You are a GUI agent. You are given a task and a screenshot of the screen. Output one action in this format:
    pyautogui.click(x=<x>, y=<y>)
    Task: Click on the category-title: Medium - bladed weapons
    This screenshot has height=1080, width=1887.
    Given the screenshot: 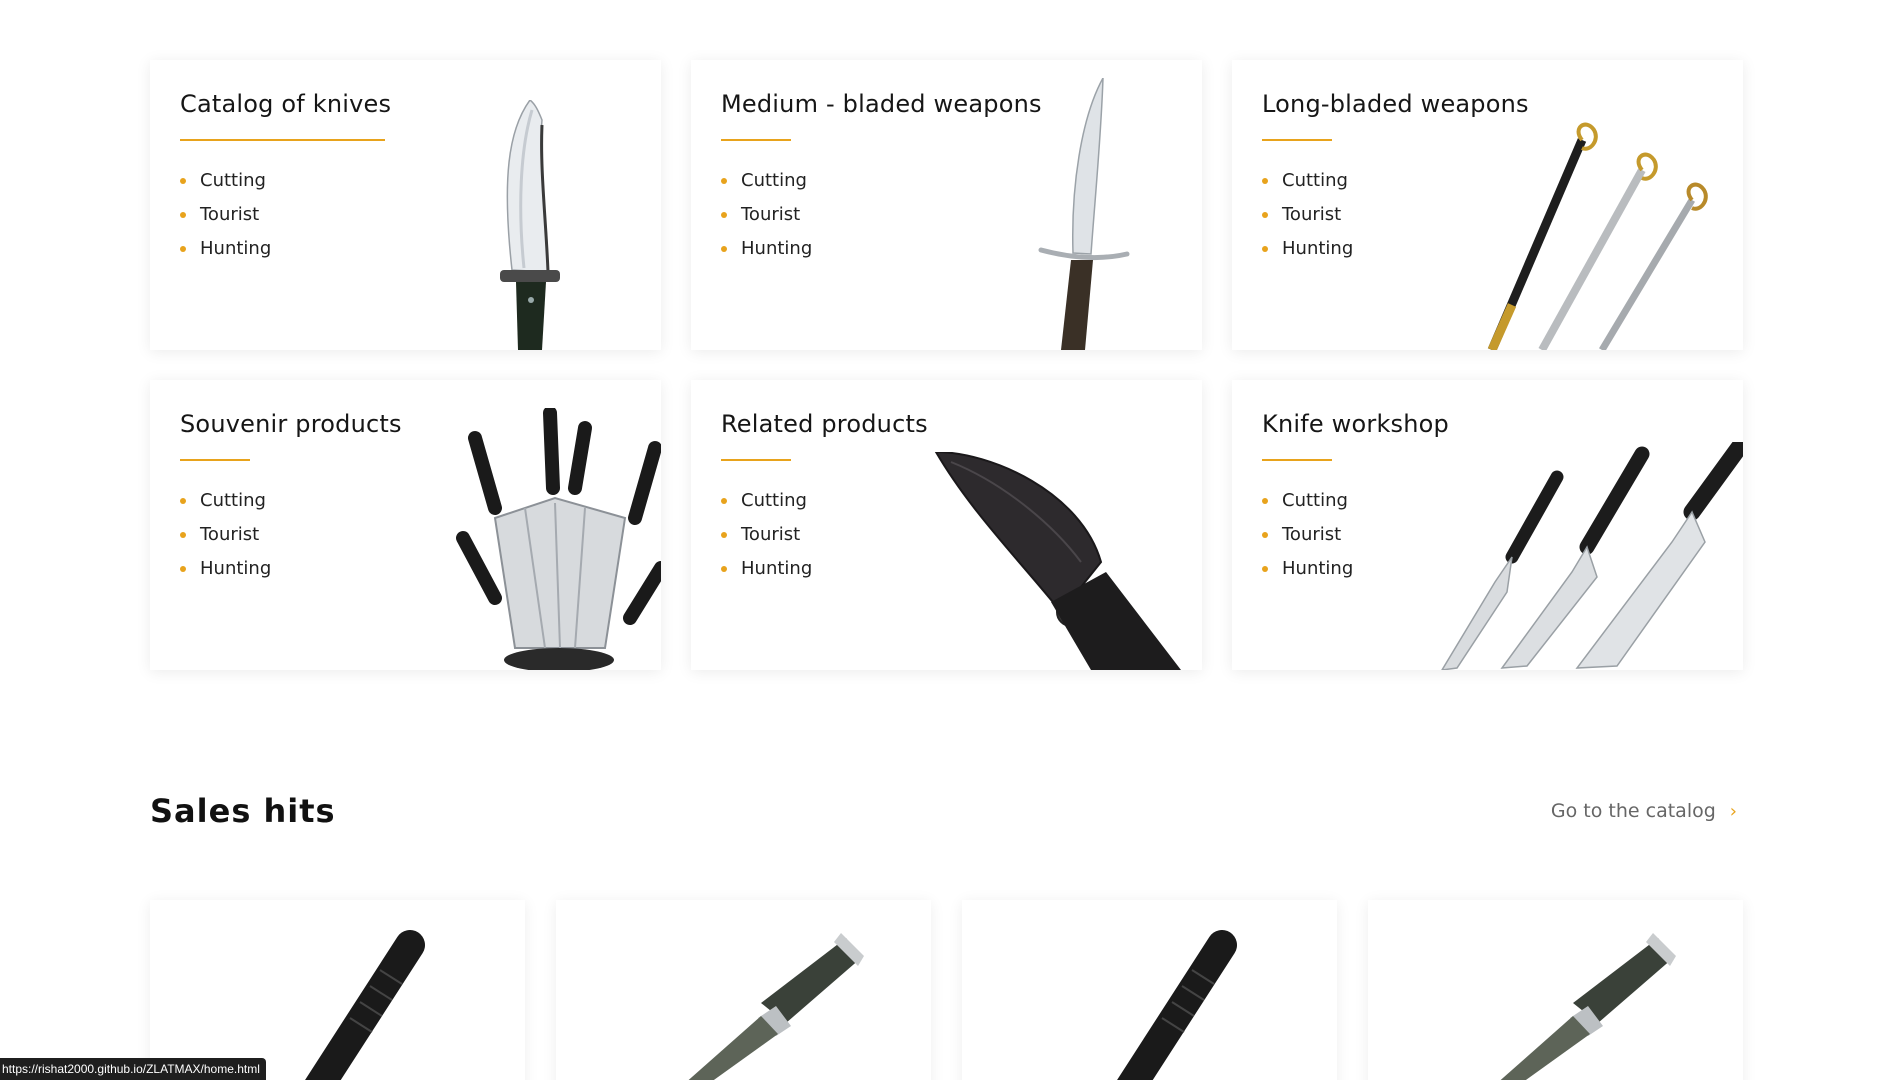 What is the action you would take?
    pyautogui.click(x=881, y=104)
    